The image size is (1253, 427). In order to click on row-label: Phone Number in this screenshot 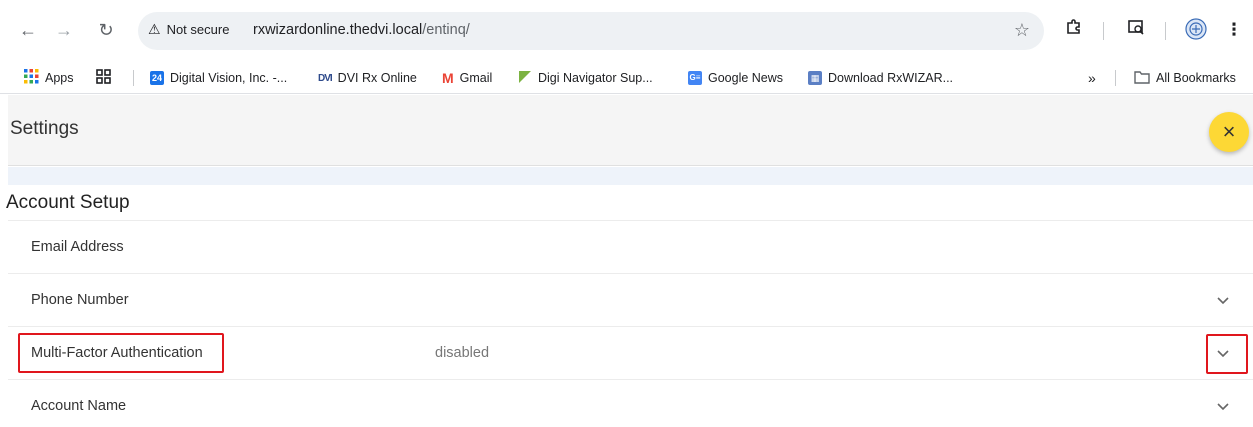, I will do `click(80, 300)`.